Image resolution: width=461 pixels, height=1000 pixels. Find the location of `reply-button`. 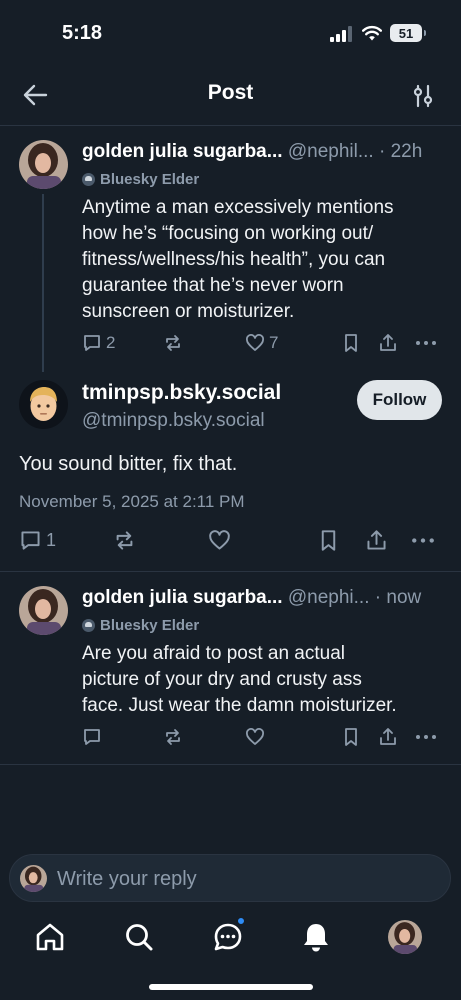

reply-button is located at coordinates (92, 737).